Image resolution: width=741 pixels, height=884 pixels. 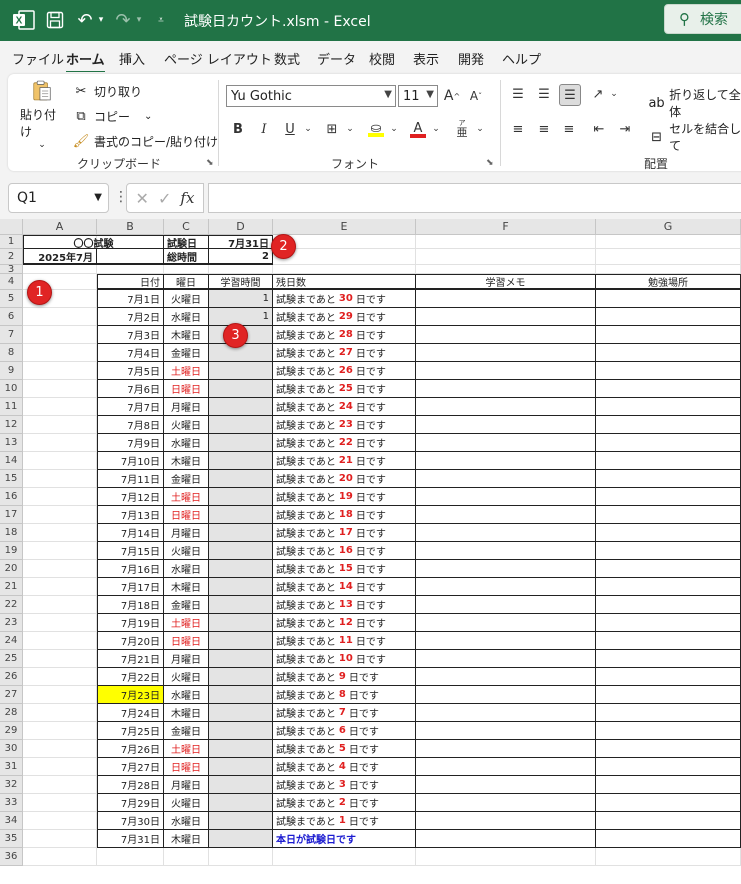 What do you see at coordinates (130, 443) in the screenshot?
I see `date-cell: 7月9日` at bounding box center [130, 443].